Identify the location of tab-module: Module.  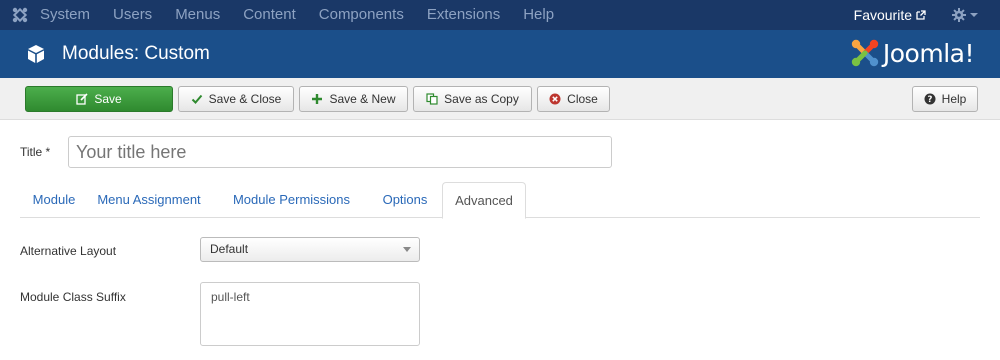
(54, 200).